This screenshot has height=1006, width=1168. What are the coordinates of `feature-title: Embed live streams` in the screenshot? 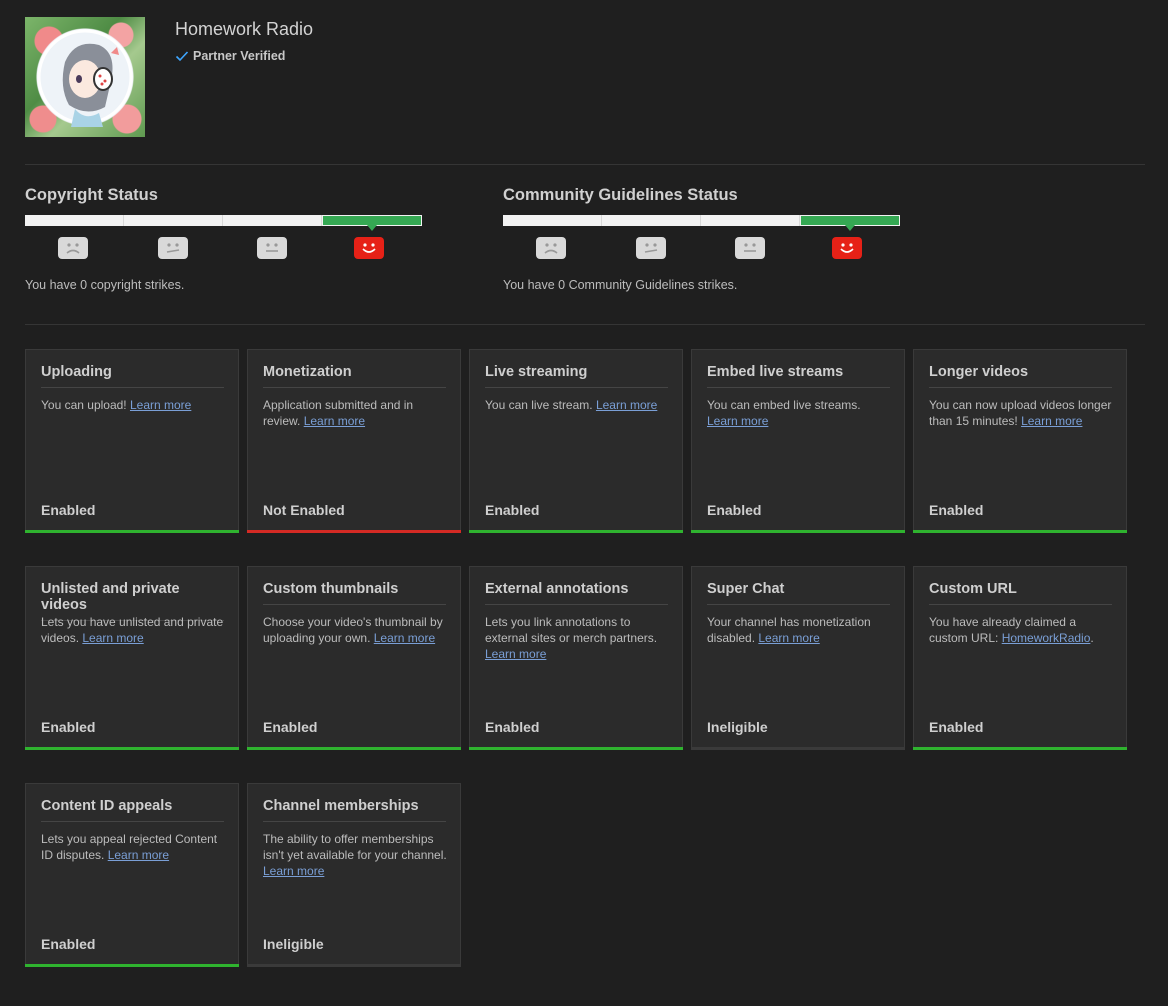 It's located at (798, 376).